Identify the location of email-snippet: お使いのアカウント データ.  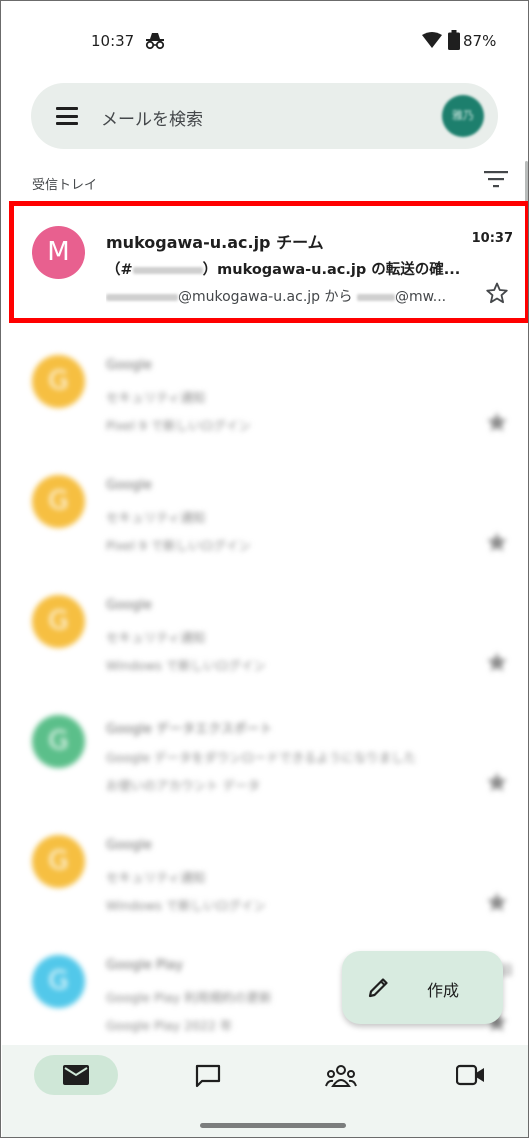
(183, 785).